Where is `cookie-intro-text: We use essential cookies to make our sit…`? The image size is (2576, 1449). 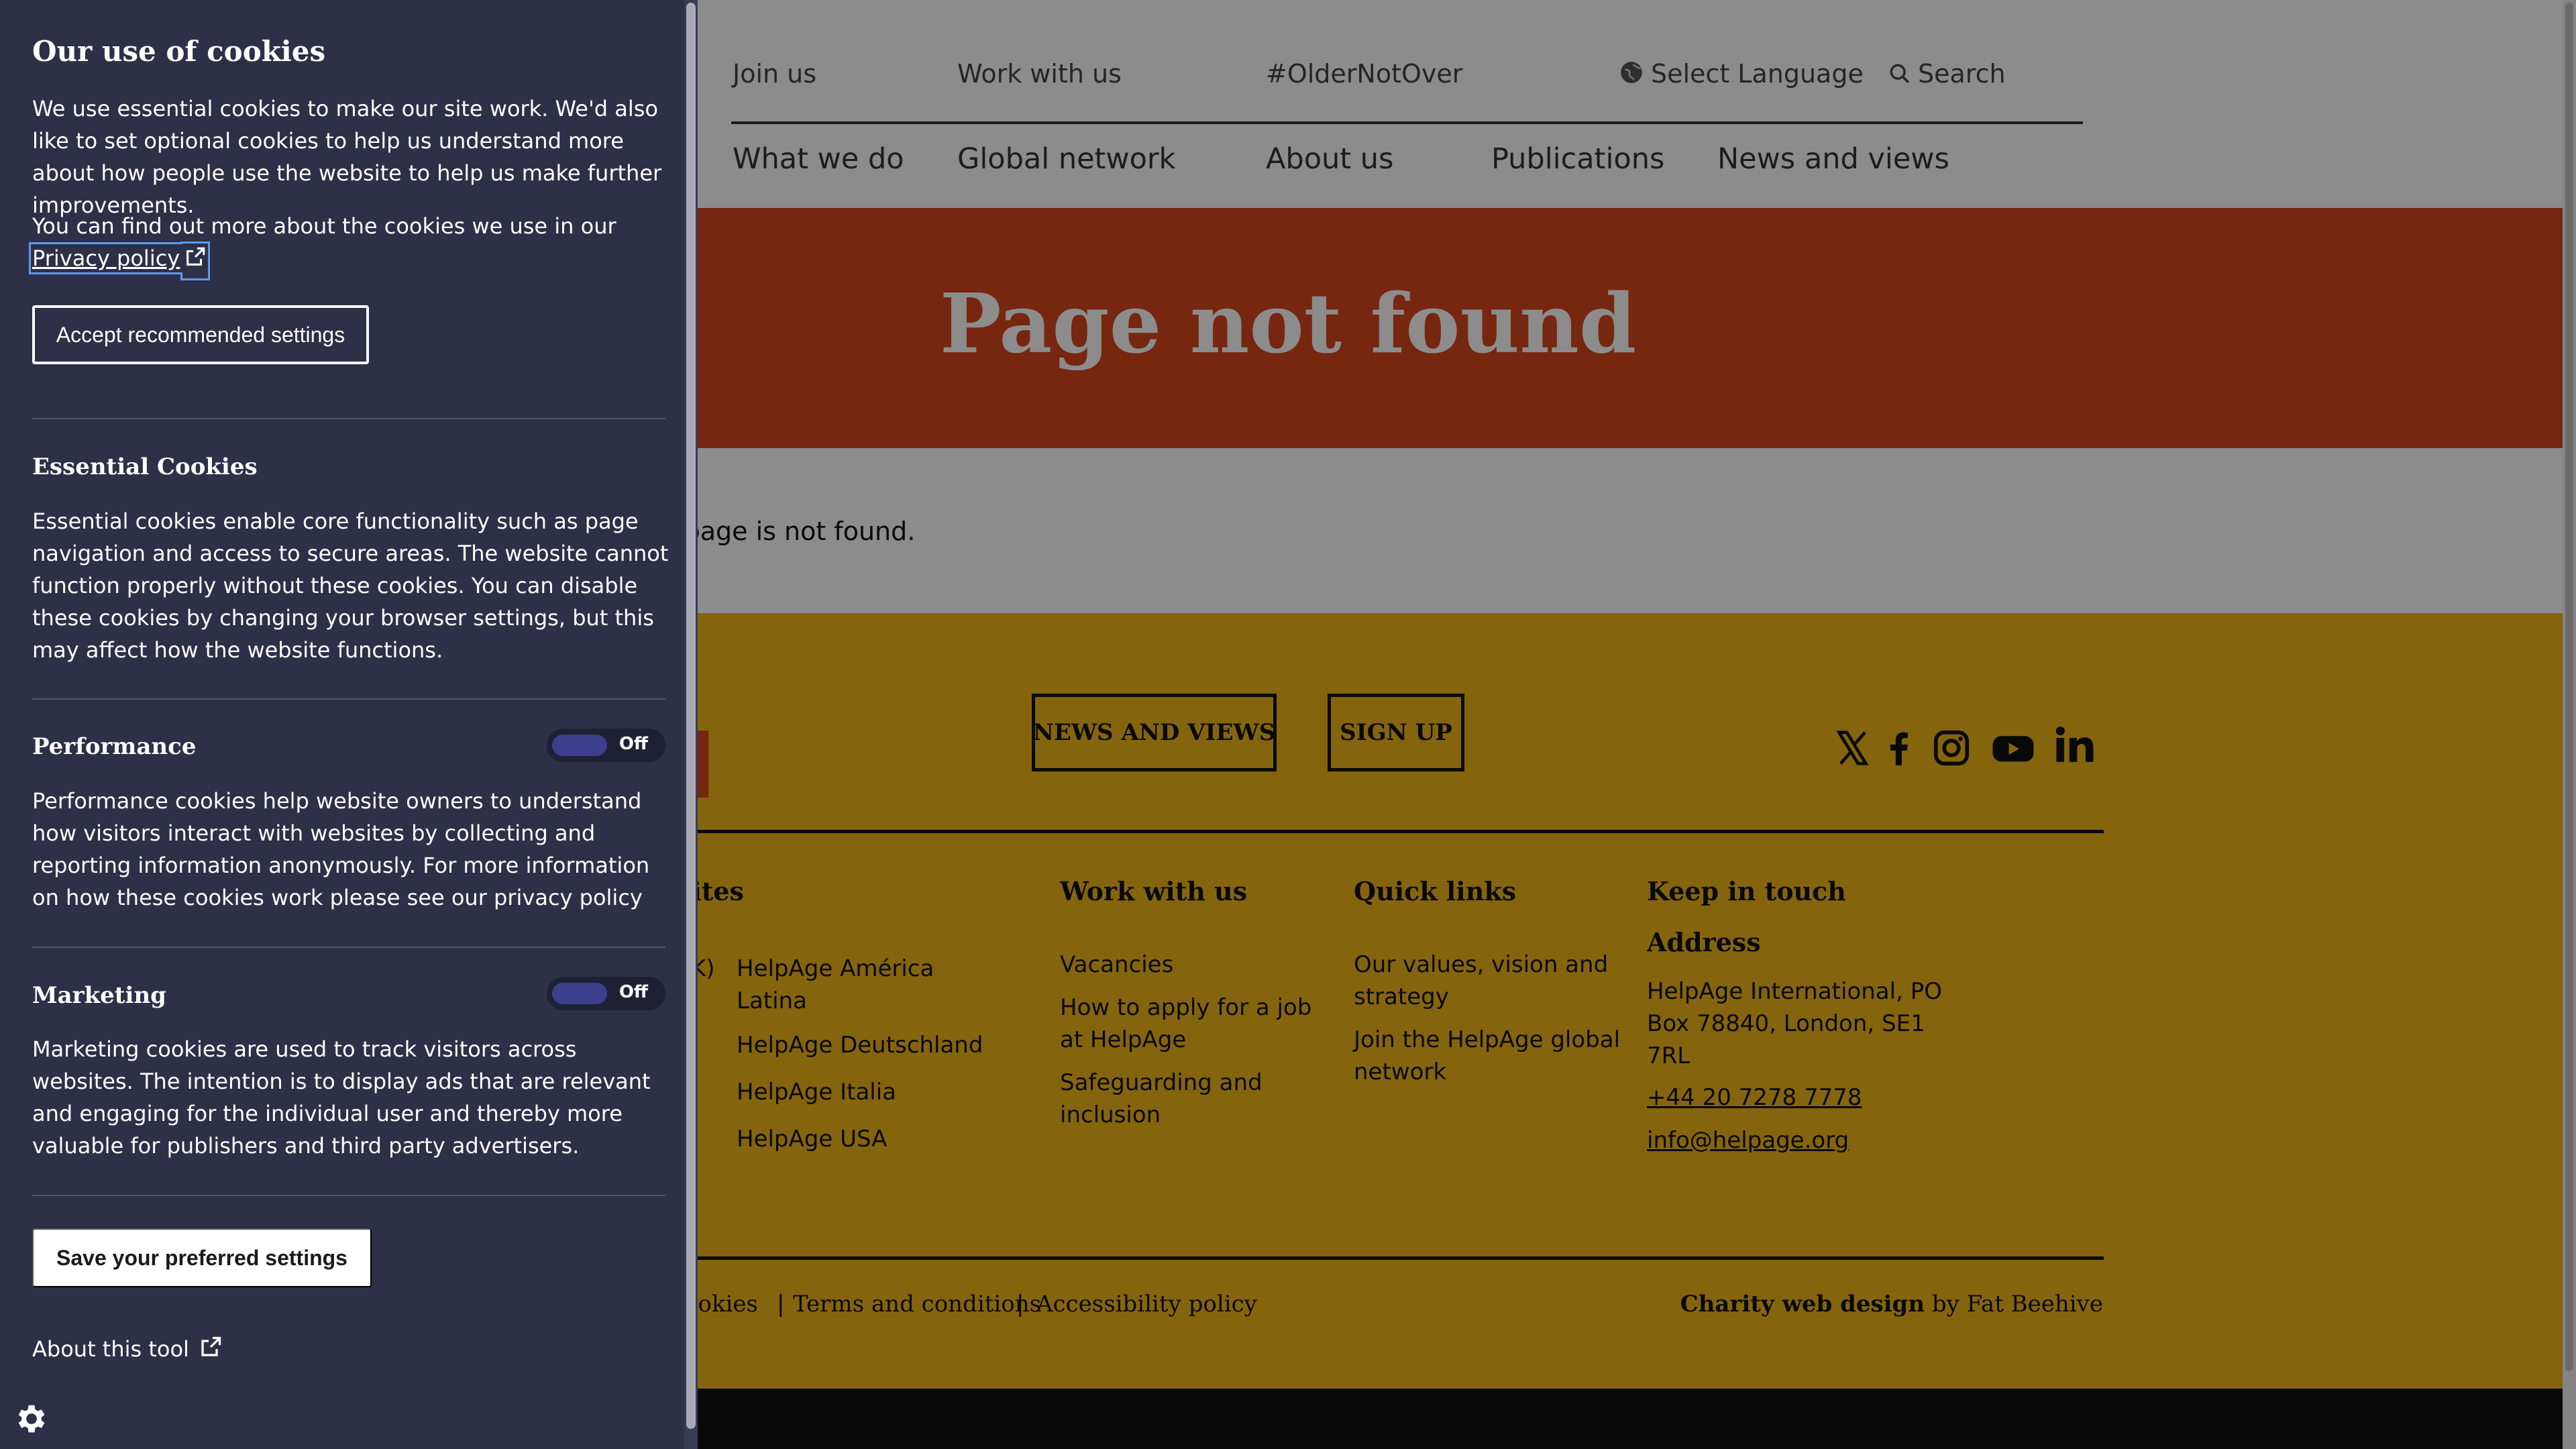 cookie-intro-text: We use essential cookies to make our sit… is located at coordinates (347, 157).